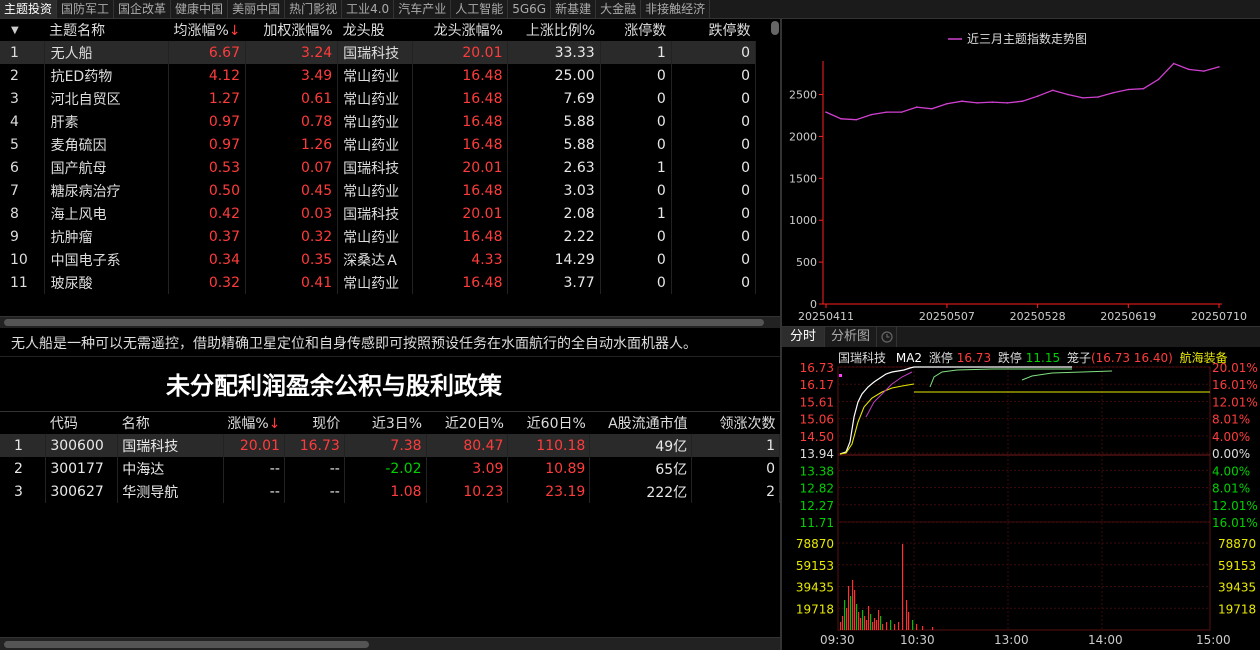 This screenshot has width=1260, height=650. Describe the element at coordinates (641, 423) in the screenshot. I see `stock-col-header: A股流通市值` at that location.